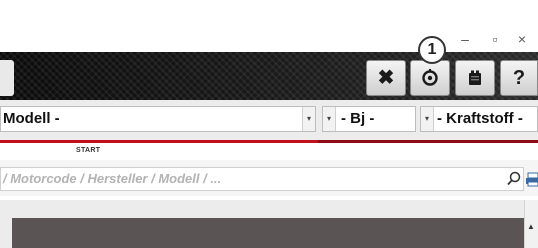  I want to click on content-panel, so click(268, 233).